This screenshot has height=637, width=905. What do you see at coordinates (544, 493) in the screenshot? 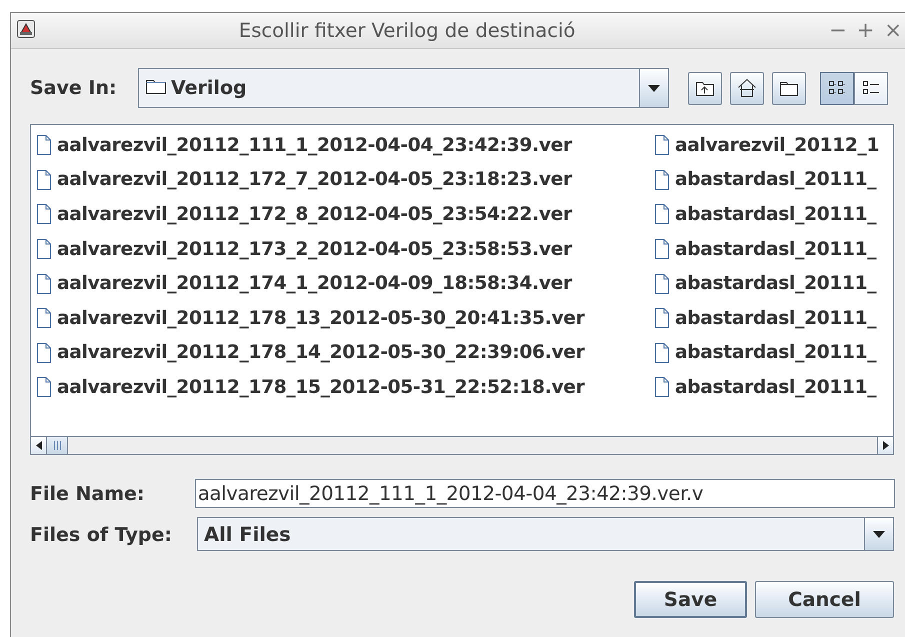
I see `file-name-field: aalvarezvil_20112_111_1_2012-04-04_23:42:39.ver.v` at bounding box center [544, 493].